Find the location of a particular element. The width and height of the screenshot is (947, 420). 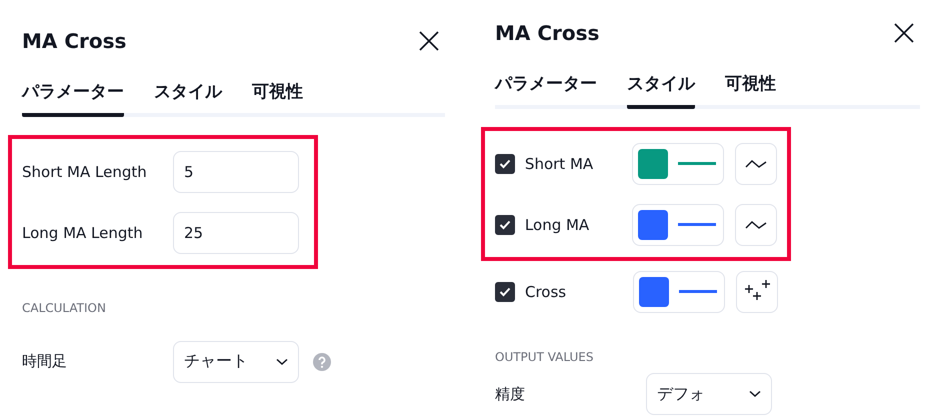

field-label: 精度 is located at coordinates (510, 394).